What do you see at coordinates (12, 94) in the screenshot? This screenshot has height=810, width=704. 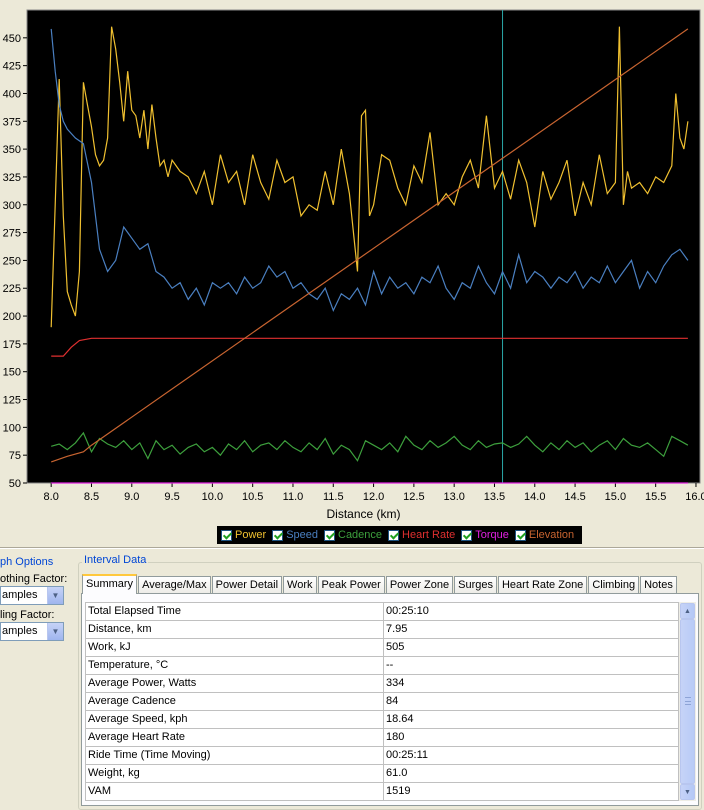 I see `y-tick-label: 400` at bounding box center [12, 94].